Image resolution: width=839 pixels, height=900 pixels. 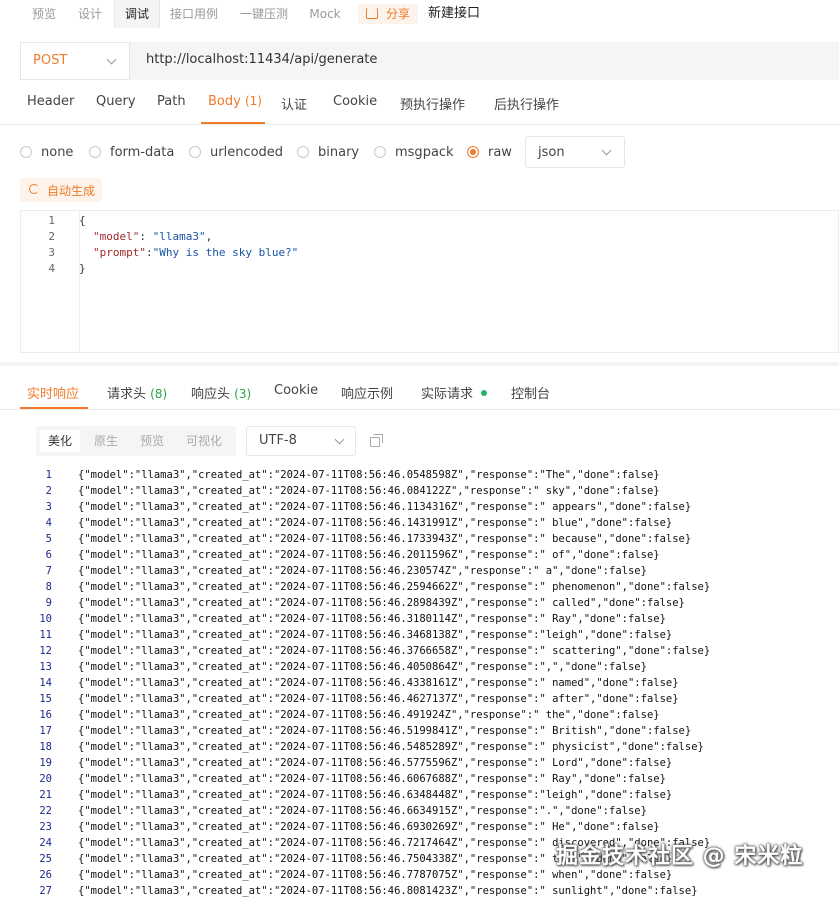 What do you see at coordinates (247, 152) in the screenshot?
I see `radio-urlencoded-label: urlencoded` at bounding box center [247, 152].